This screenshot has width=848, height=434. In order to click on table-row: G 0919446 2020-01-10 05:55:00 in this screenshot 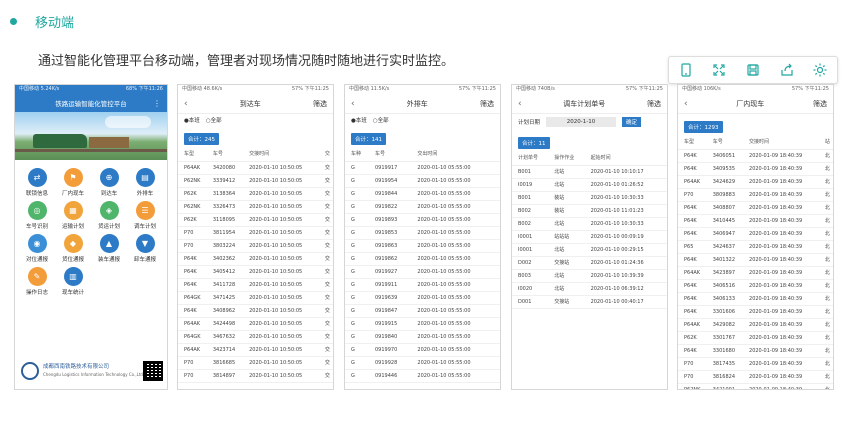, I will do `click(422, 376)`.